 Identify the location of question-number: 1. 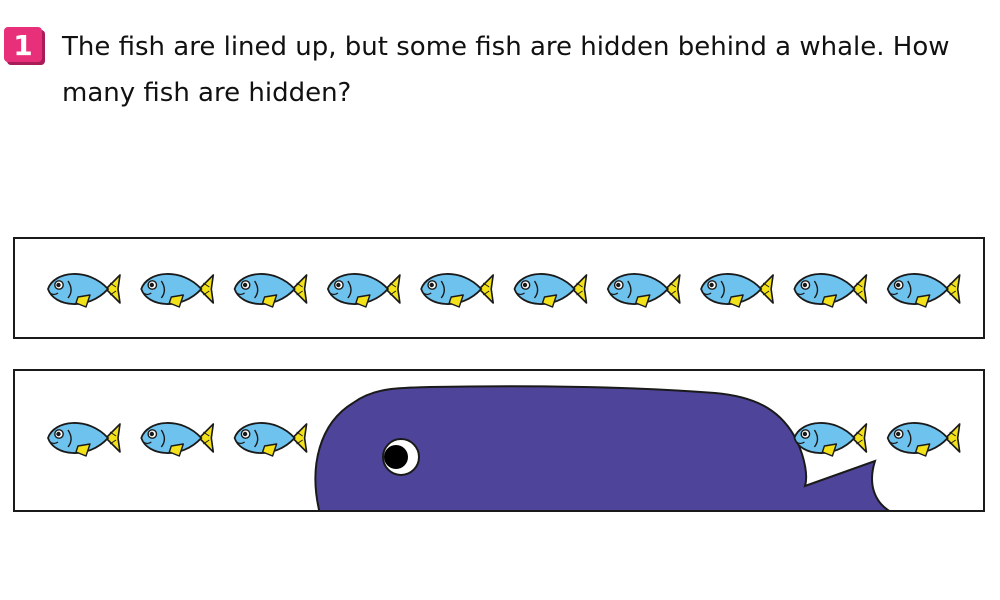
(22, 45).